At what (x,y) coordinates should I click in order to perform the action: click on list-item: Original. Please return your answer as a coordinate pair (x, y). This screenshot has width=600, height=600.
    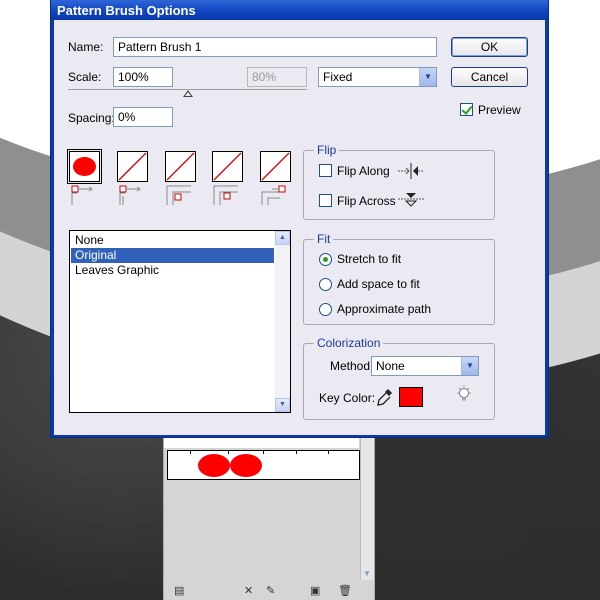
    Looking at the image, I should click on (172, 255).